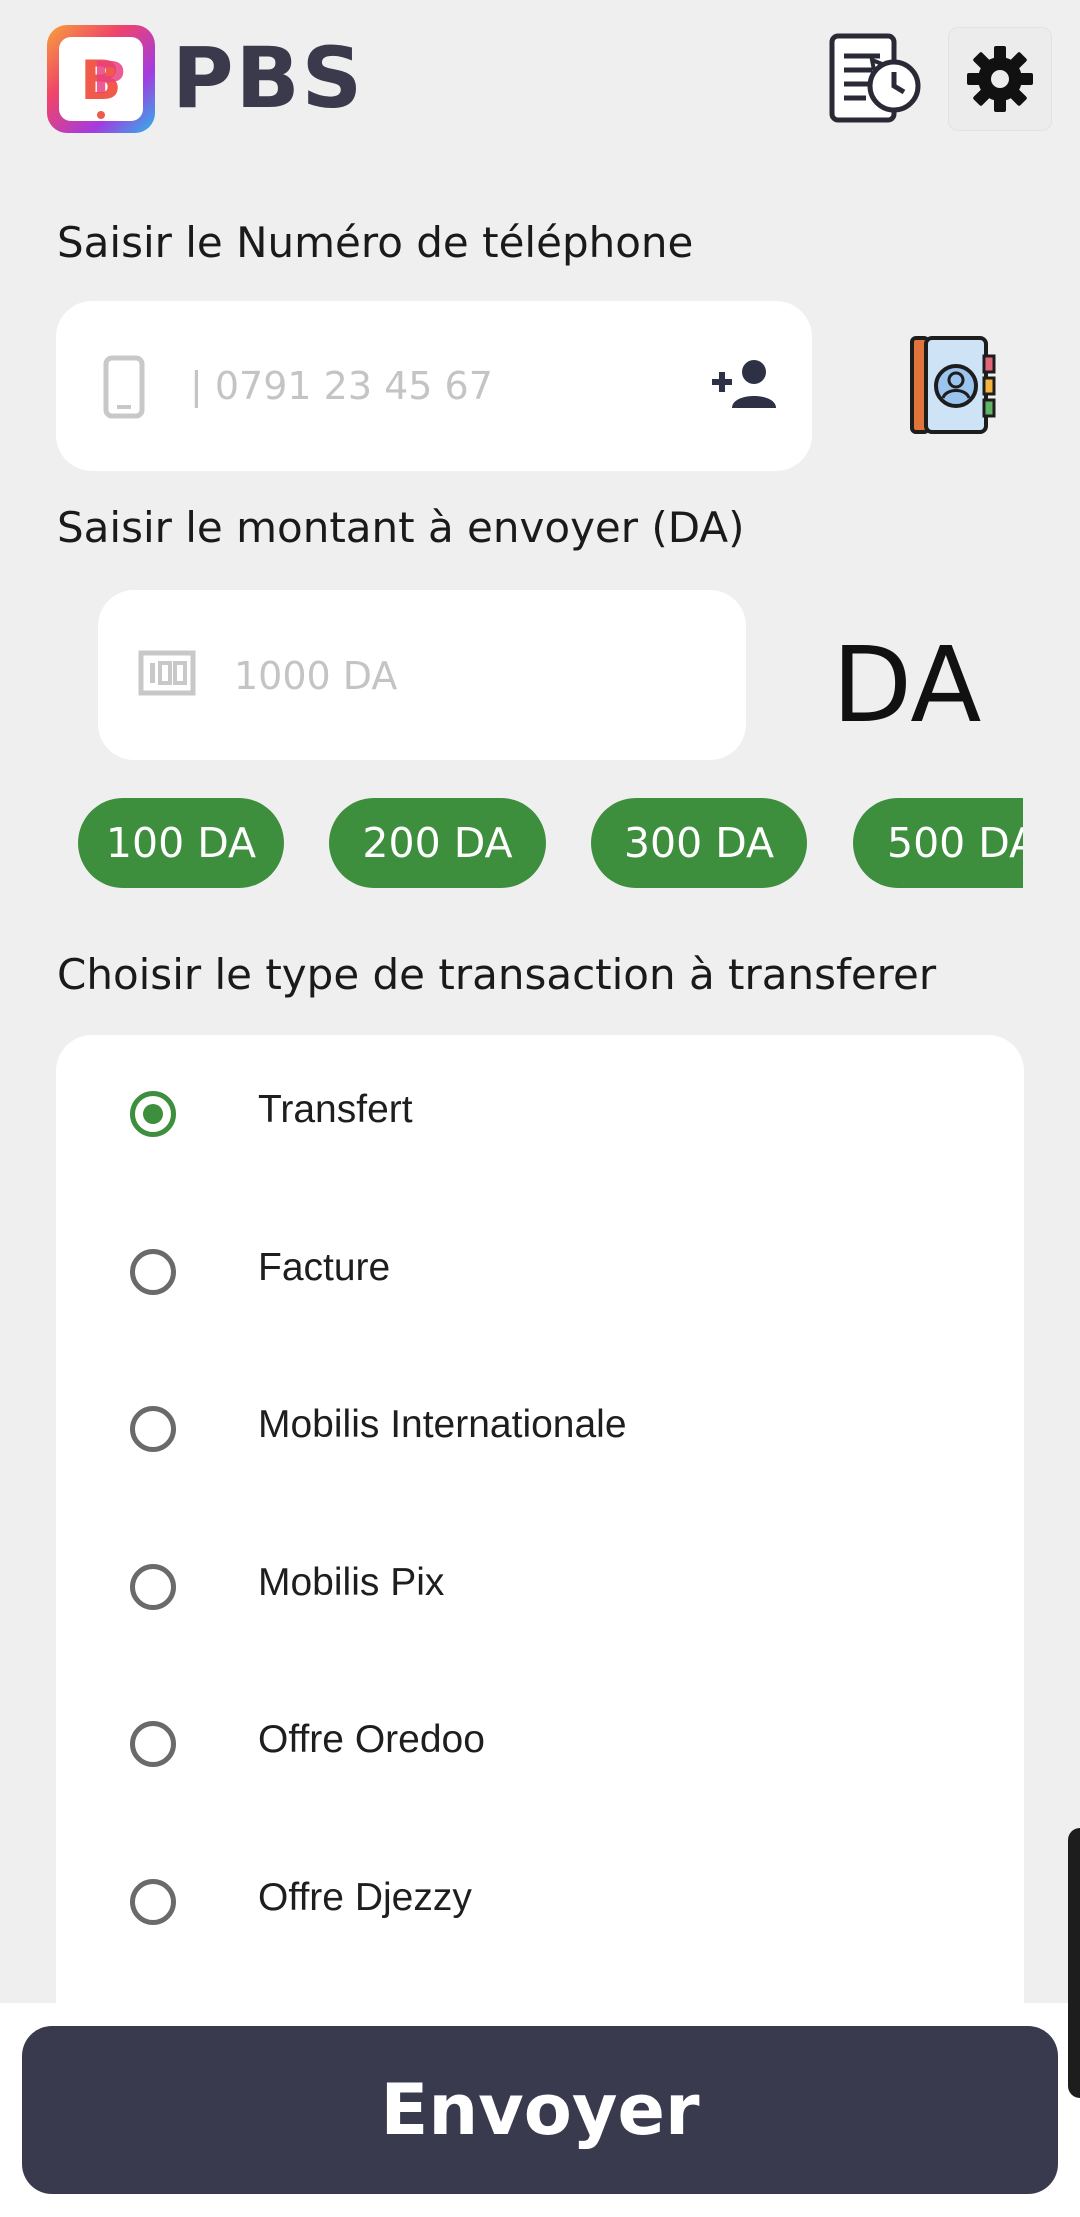 This screenshot has height=2217, width=1080. Describe the element at coordinates (167, 673) in the screenshot. I see `cash-icon` at that location.